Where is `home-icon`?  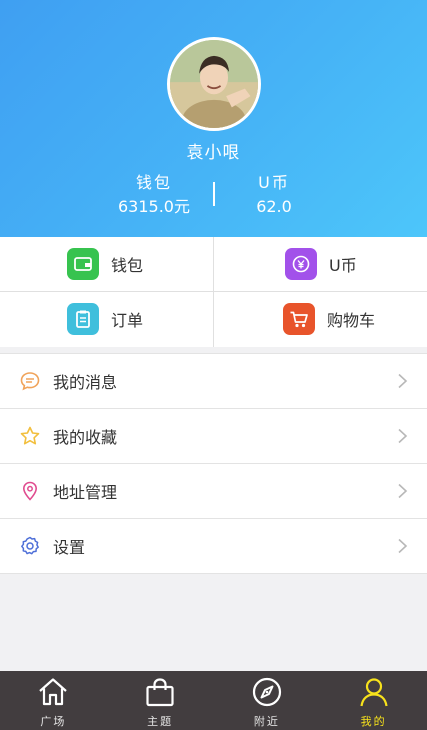
home-icon is located at coordinates (53, 692).